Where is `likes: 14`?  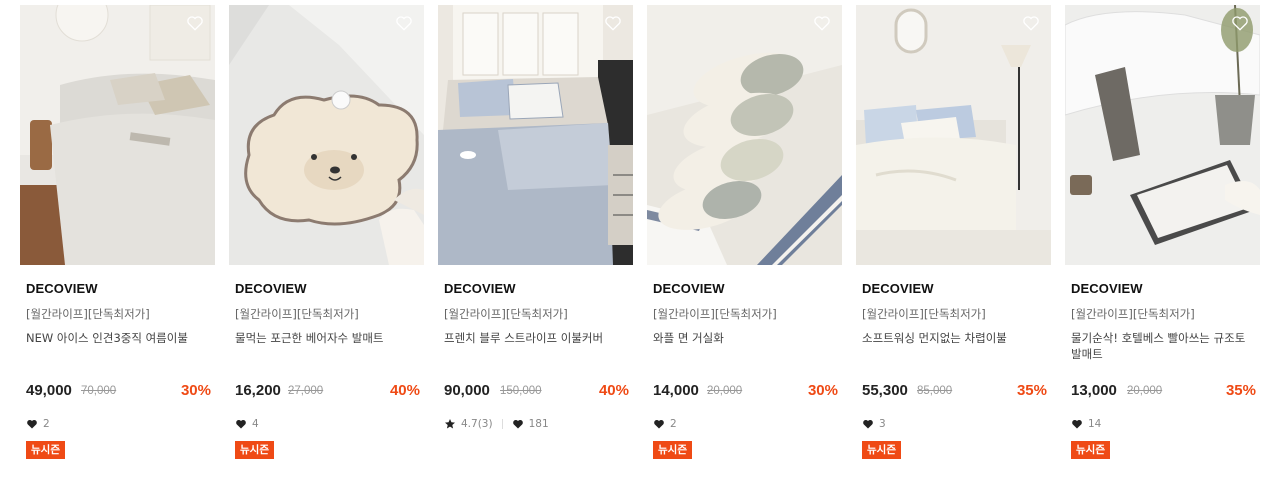
likes: 14 is located at coordinates (1086, 424).